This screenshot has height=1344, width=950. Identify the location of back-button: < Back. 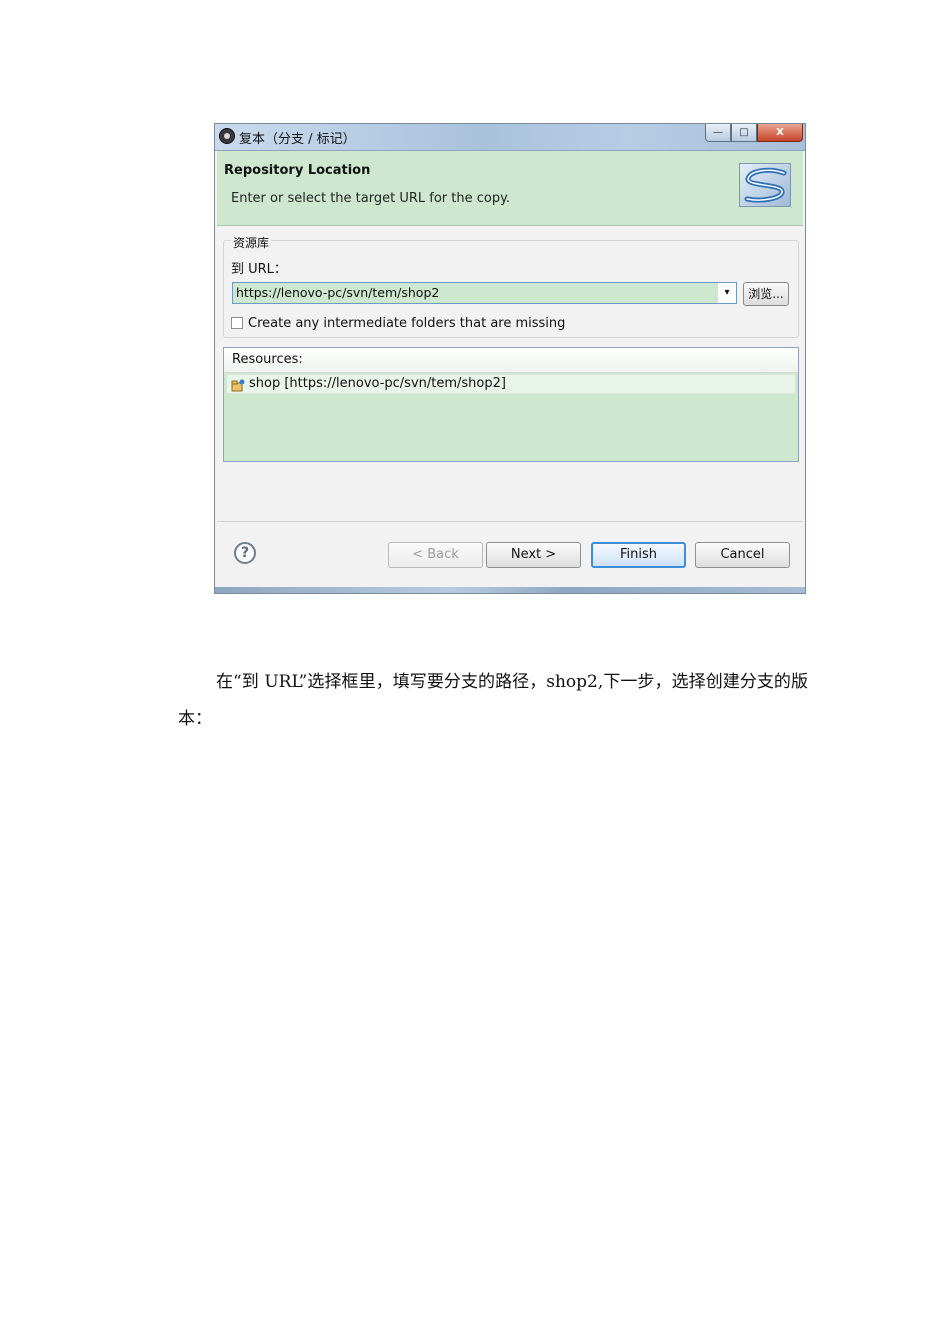
(435, 555).